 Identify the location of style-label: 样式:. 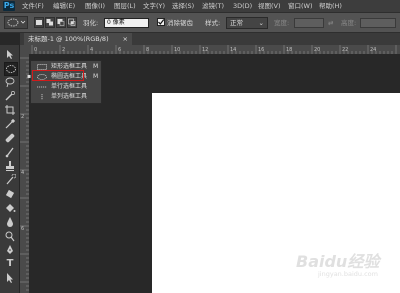
(213, 23).